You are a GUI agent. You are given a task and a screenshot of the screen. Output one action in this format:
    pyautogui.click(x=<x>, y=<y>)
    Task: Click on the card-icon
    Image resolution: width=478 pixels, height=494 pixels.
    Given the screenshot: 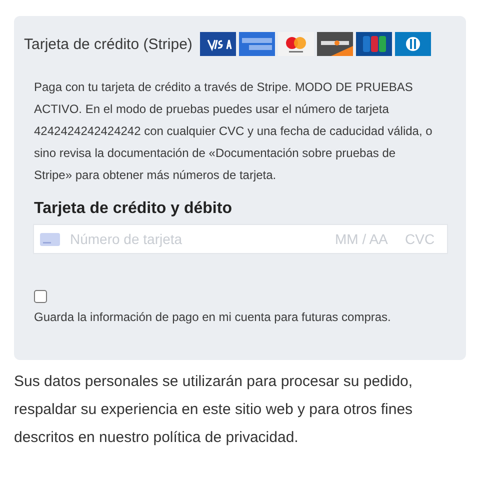 What is the action you would take?
    pyautogui.click(x=50, y=239)
    